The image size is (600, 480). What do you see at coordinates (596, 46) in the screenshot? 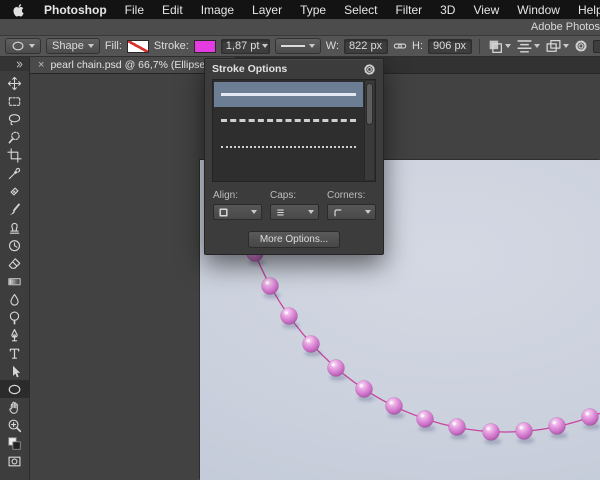
I see `align-edges-checkbox` at bounding box center [596, 46].